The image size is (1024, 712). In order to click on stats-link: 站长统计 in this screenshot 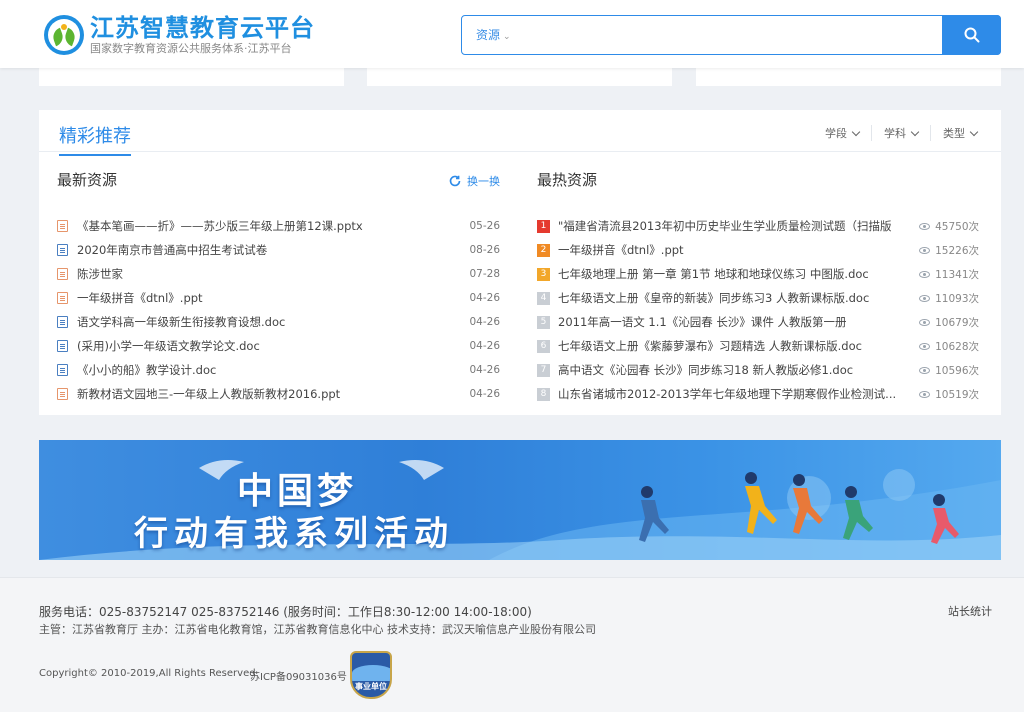, I will do `click(970, 611)`.